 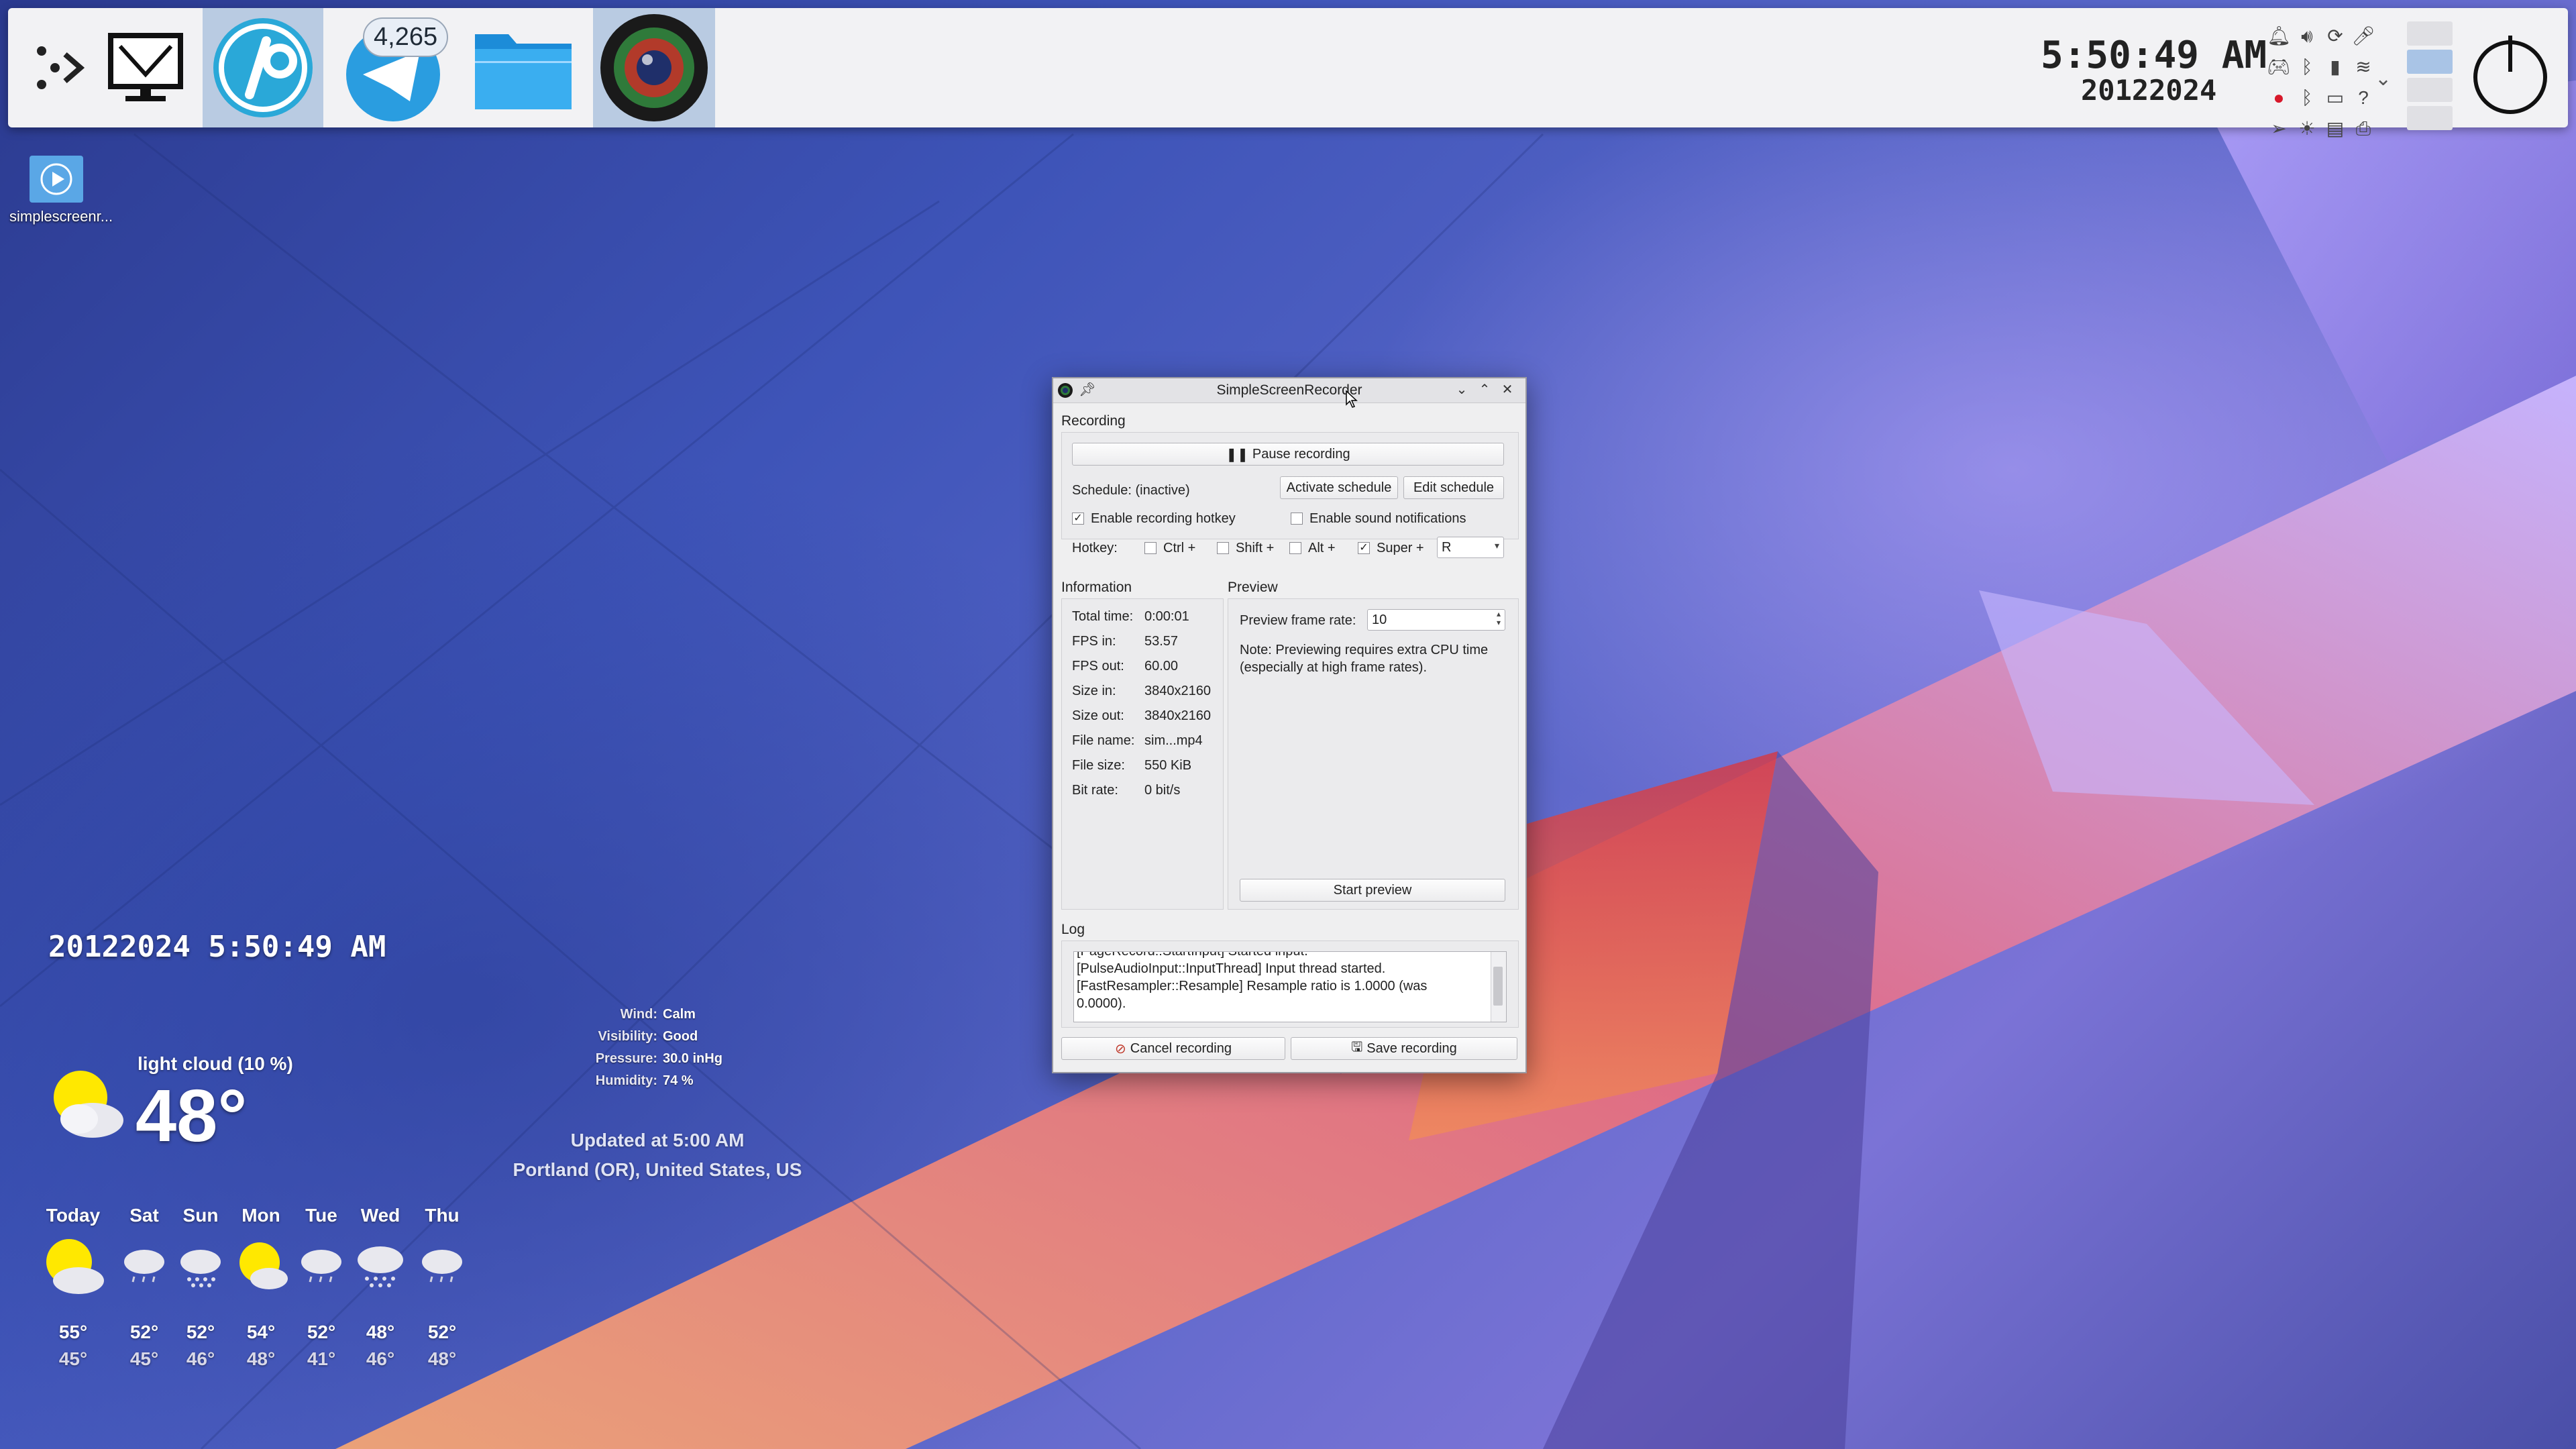 What do you see at coordinates (2307, 36) in the screenshot?
I see `volume-icon: 🔊︎` at bounding box center [2307, 36].